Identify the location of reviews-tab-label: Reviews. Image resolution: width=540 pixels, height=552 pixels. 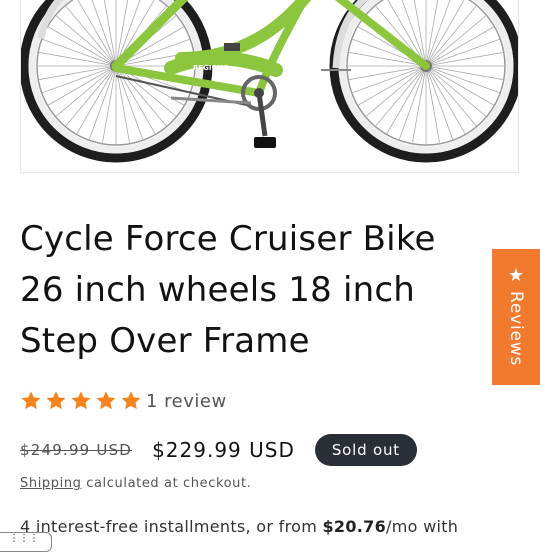
(516, 329).